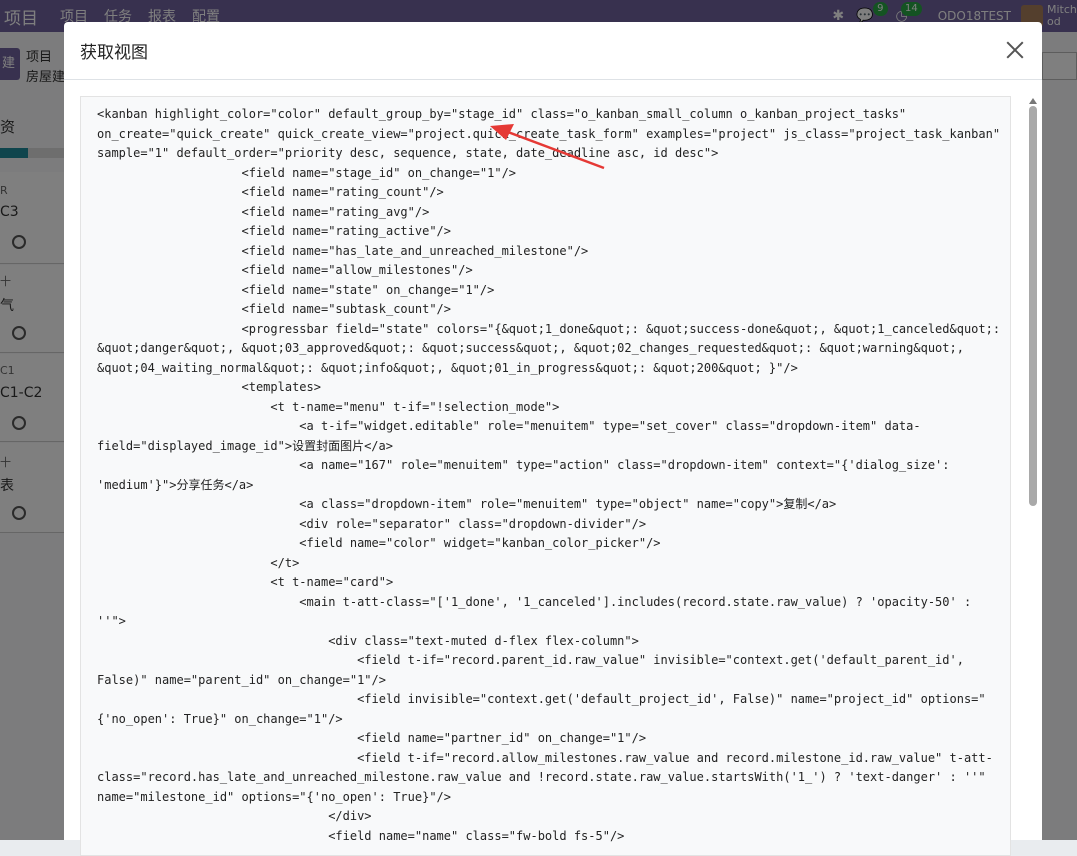 The width and height of the screenshot is (1077, 856). Describe the element at coordinates (198, 562) in the screenshot. I see `code-line: </t>` at that location.